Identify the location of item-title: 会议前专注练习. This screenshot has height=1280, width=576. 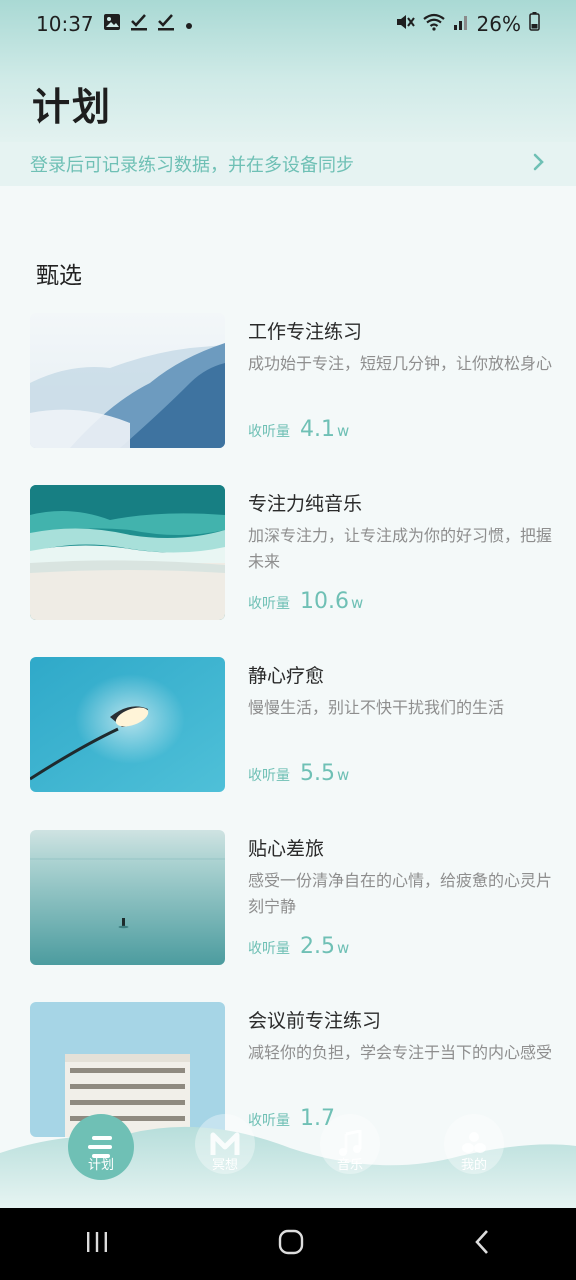
(315, 1021).